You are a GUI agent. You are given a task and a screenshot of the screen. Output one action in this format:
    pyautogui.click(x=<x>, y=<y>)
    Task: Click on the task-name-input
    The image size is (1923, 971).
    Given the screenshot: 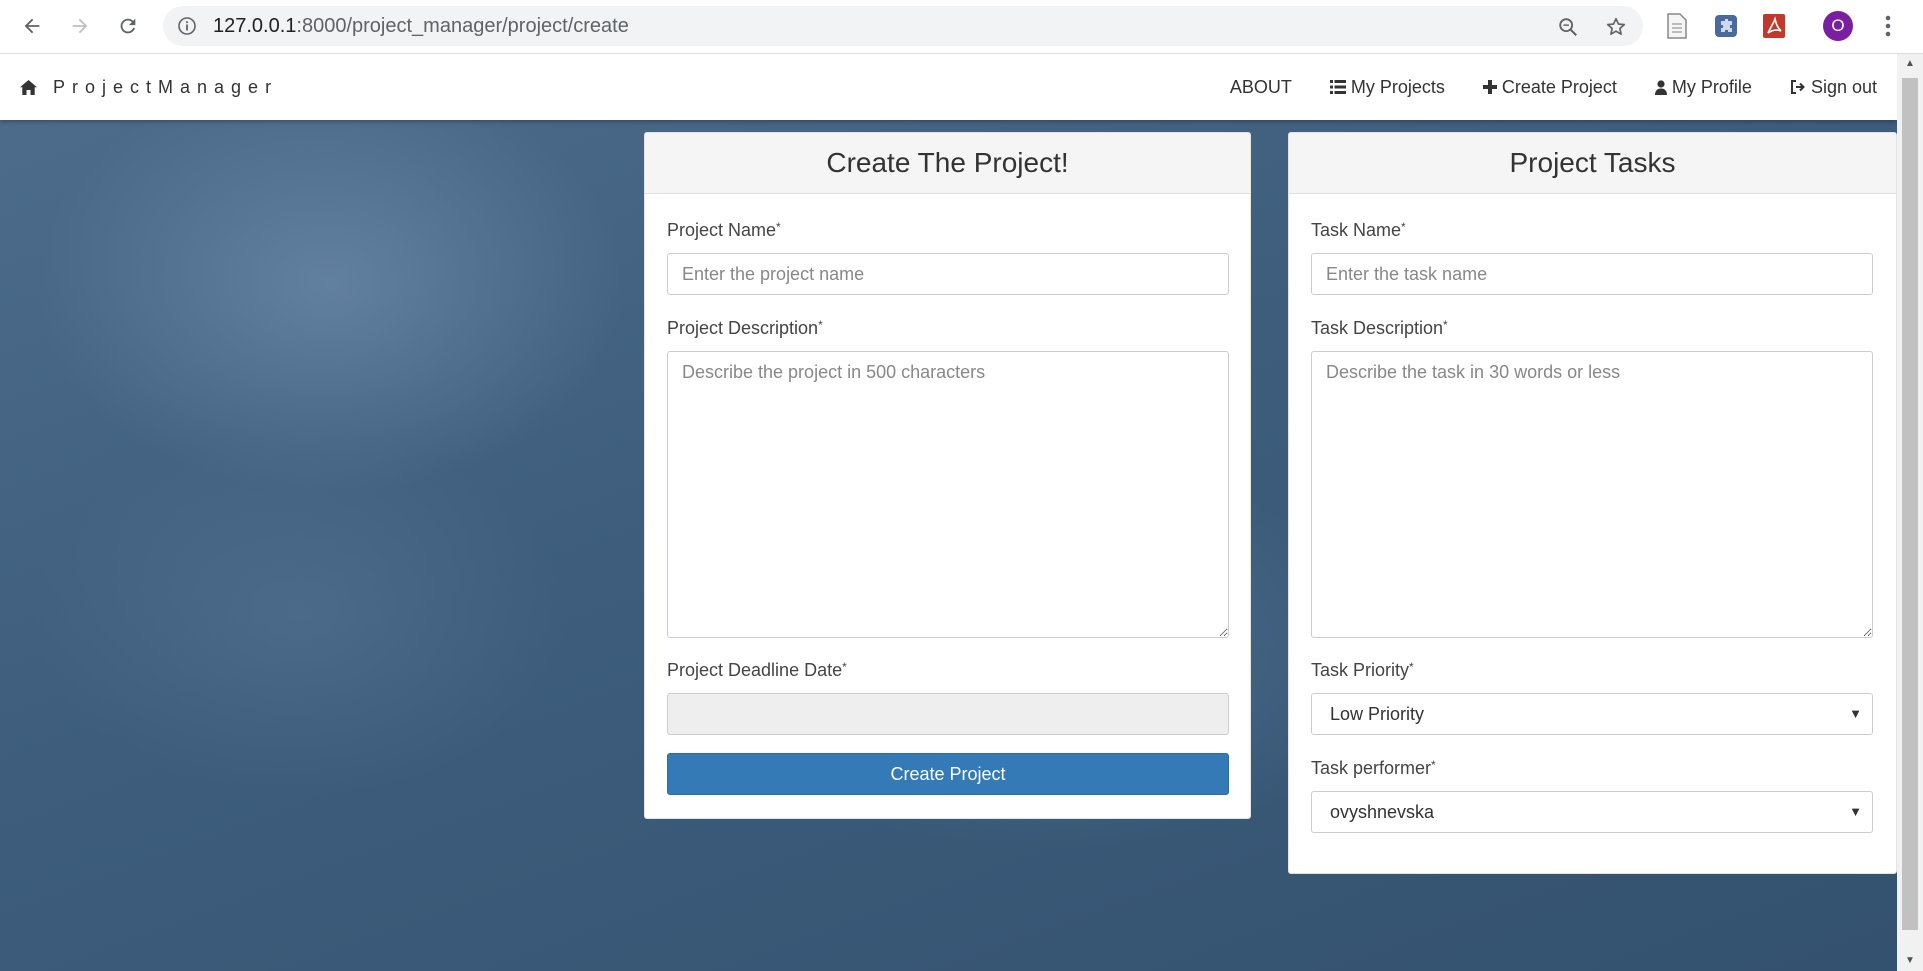 What is the action you would take?
    pyautogui.click(x=1592, y=274)
    